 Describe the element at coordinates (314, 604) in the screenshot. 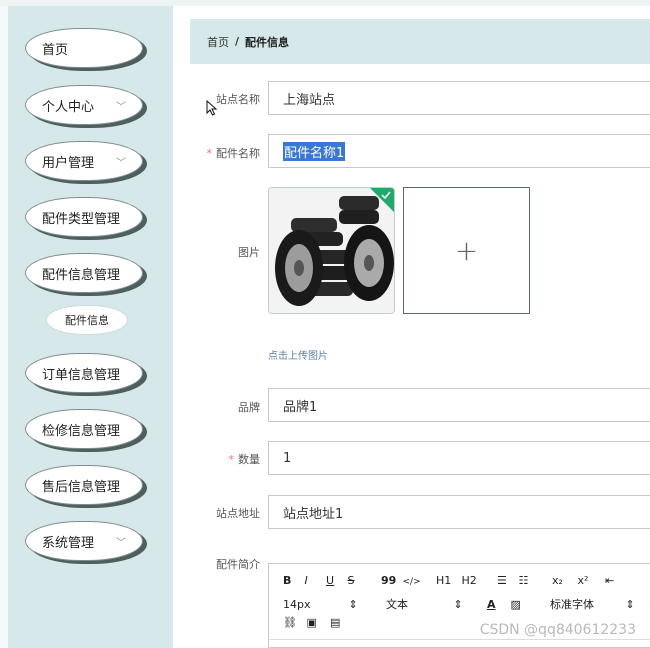

I see `font-size-select: 14px` at that location.